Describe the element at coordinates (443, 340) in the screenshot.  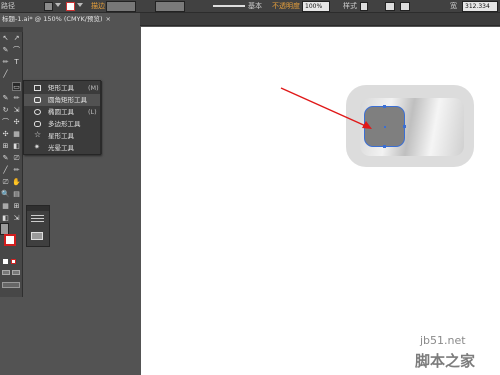
I see `watermark-url: jb51.net` at that location.